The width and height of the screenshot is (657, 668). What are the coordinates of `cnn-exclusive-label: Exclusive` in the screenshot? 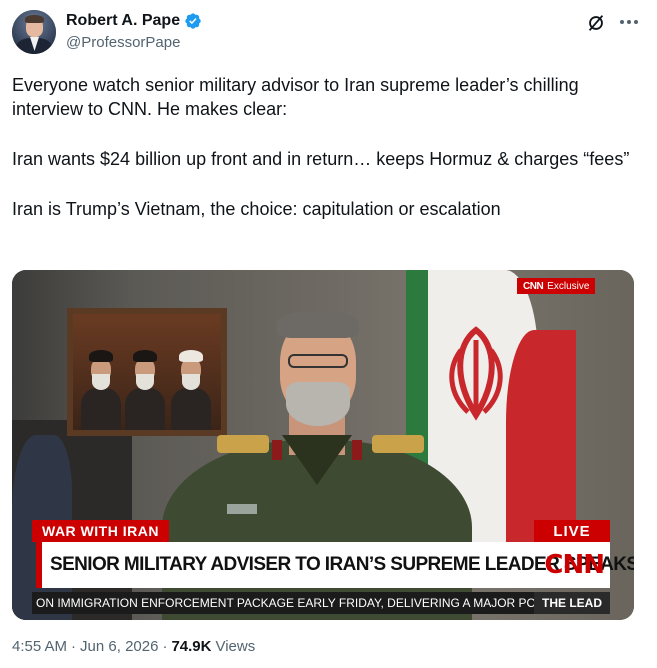 It's located at (568, 286).